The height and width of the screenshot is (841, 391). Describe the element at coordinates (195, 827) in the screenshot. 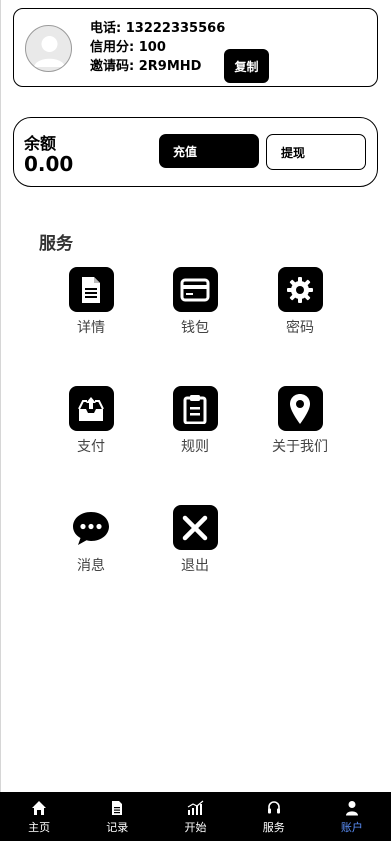

I see `nav-label: 开始` at that location.